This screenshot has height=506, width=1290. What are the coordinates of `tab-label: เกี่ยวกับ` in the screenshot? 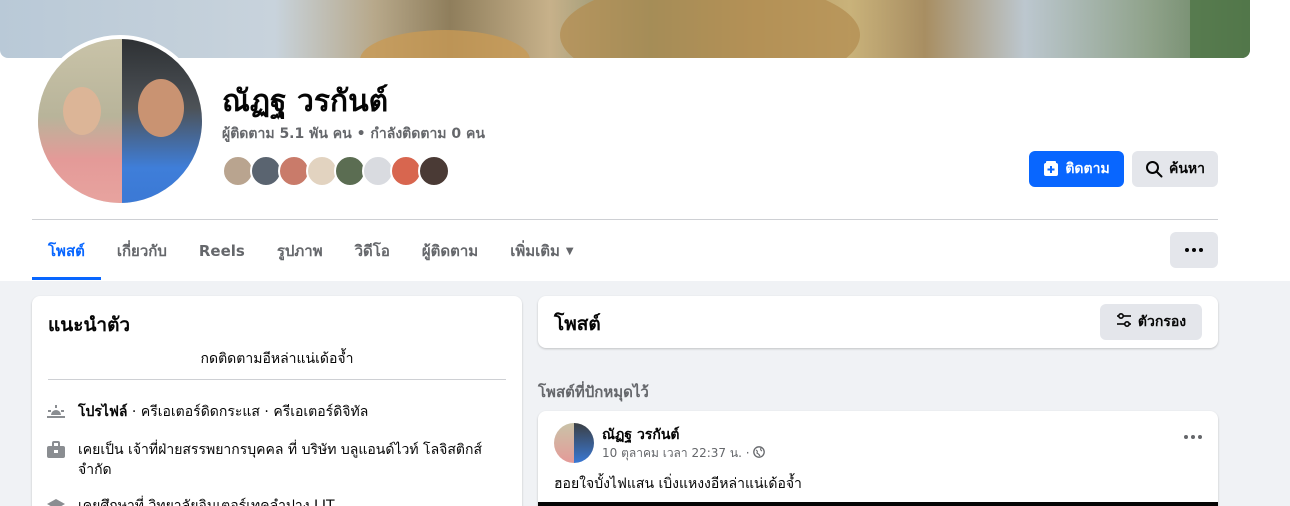 It's located at (141, 251).